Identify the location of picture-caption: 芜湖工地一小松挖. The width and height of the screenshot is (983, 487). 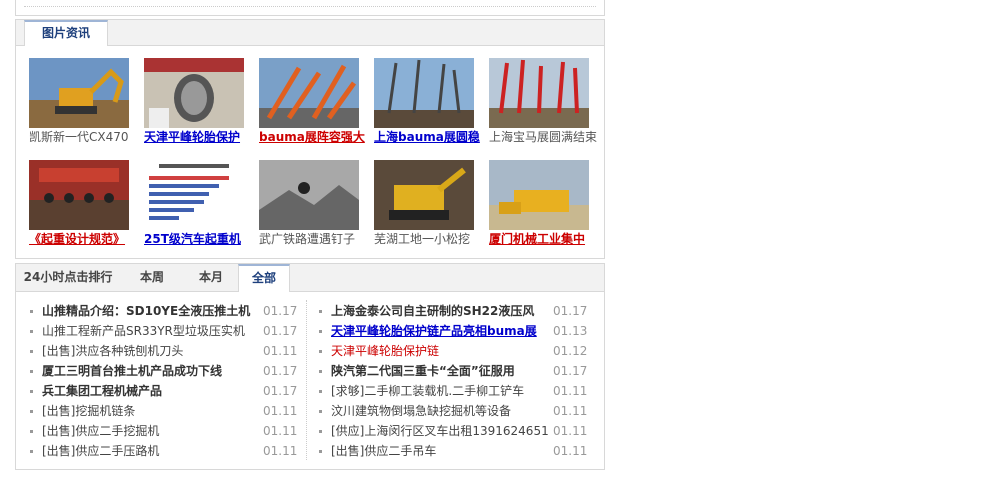
(430, 239).